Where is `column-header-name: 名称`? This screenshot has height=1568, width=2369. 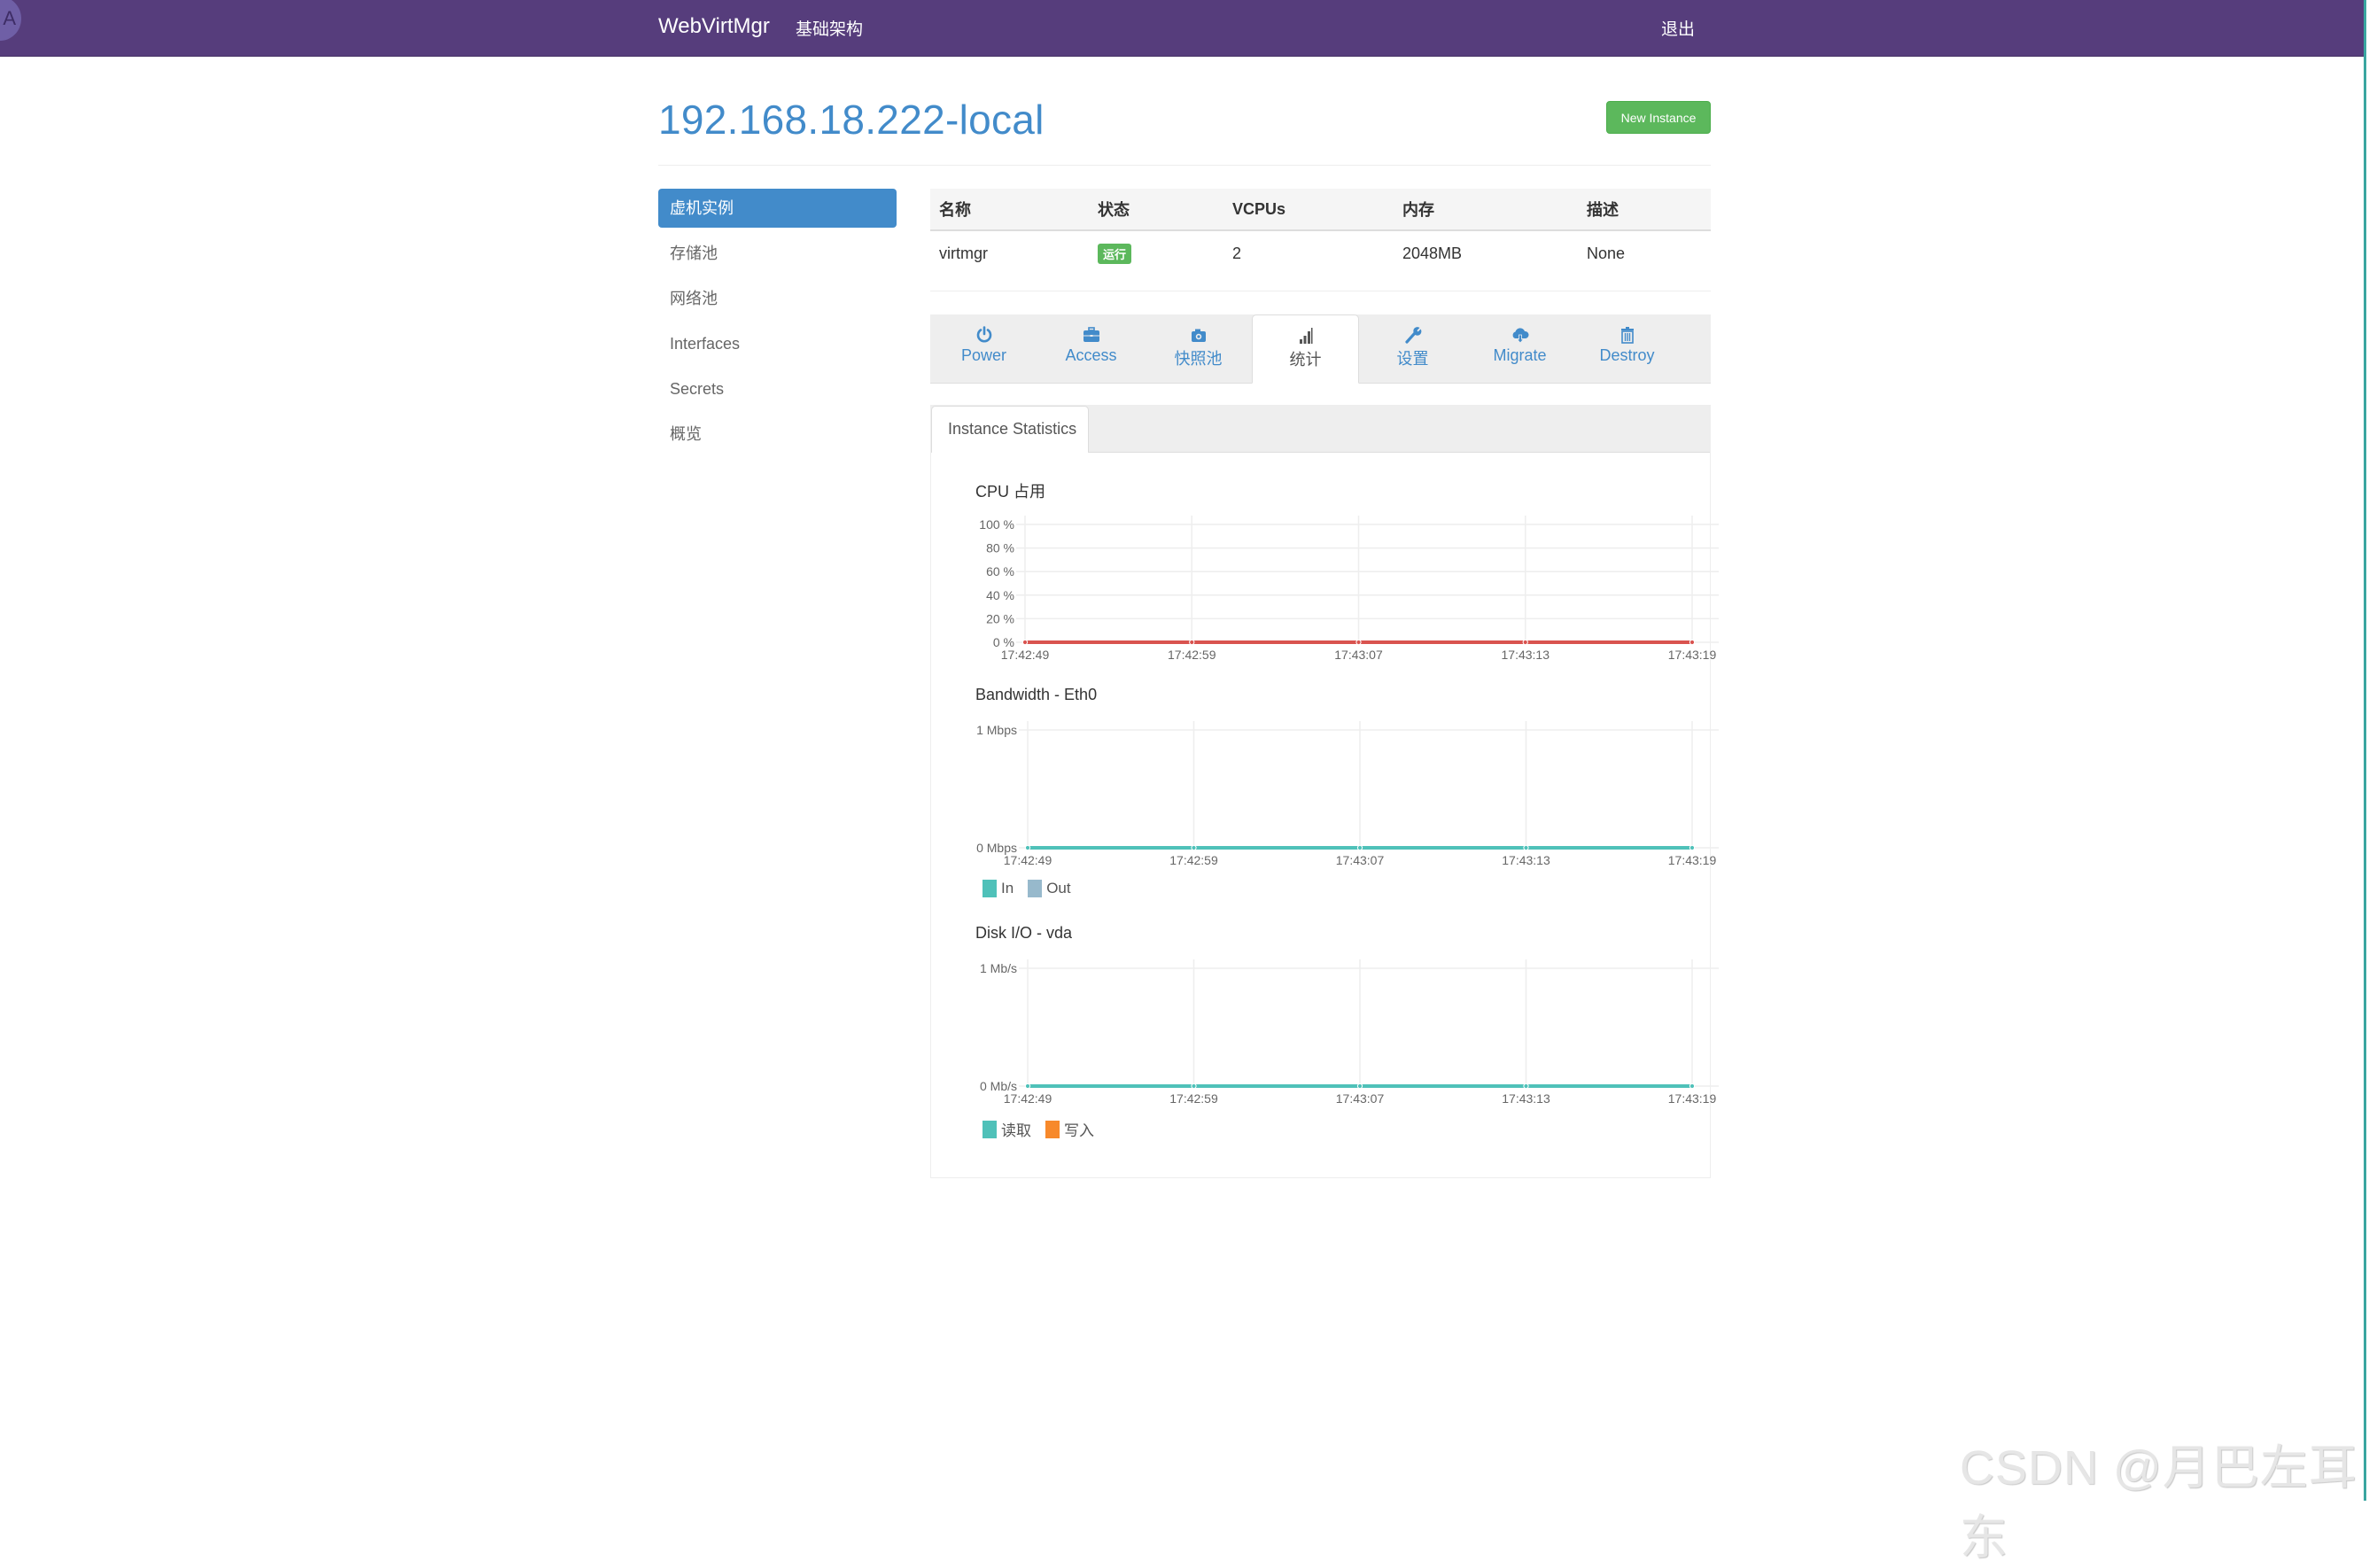 column-header-name: 名称 is located at coordinates (1010, 210).